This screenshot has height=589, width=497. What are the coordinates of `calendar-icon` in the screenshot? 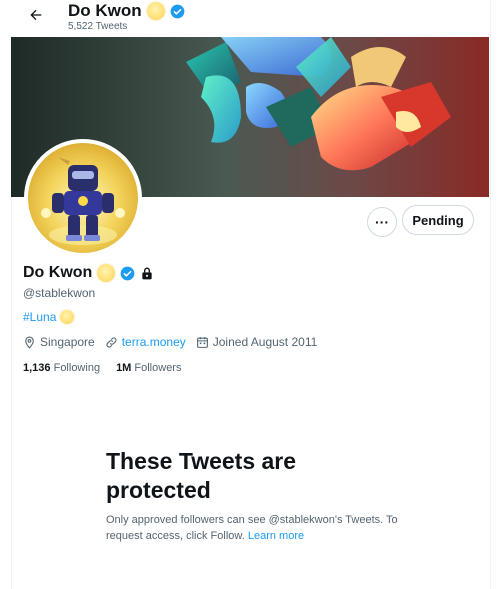 It's located at (202, 342).